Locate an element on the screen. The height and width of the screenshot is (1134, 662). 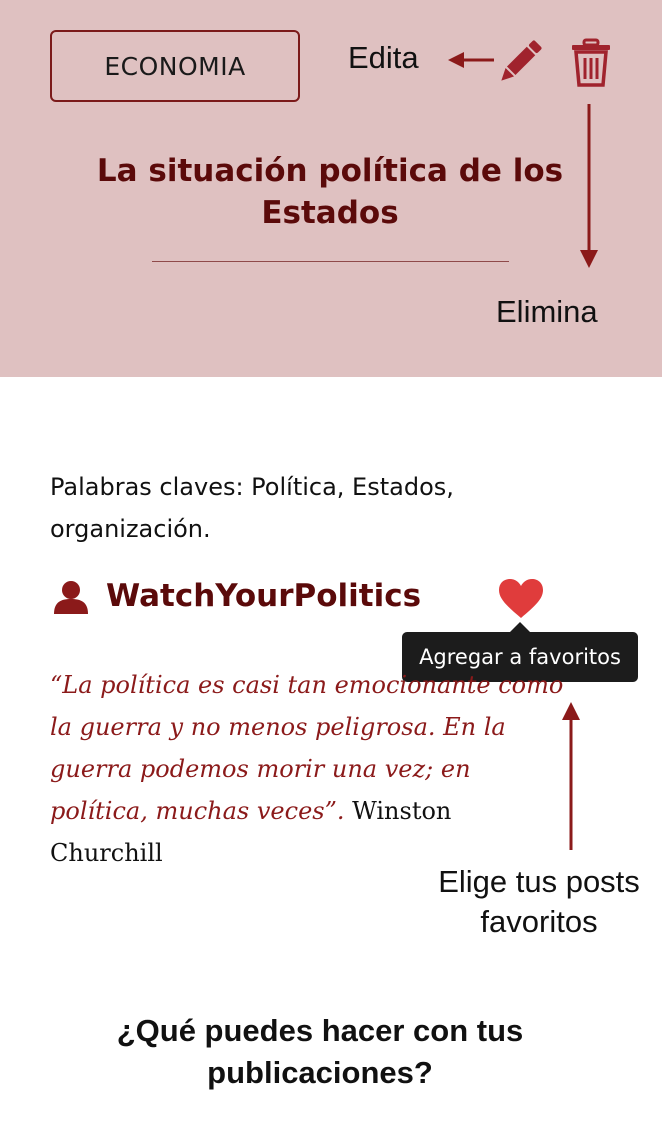
help-heading: ¿Qué puedes hacer con tus publicaciones? is located at coordinates (320, 1051).